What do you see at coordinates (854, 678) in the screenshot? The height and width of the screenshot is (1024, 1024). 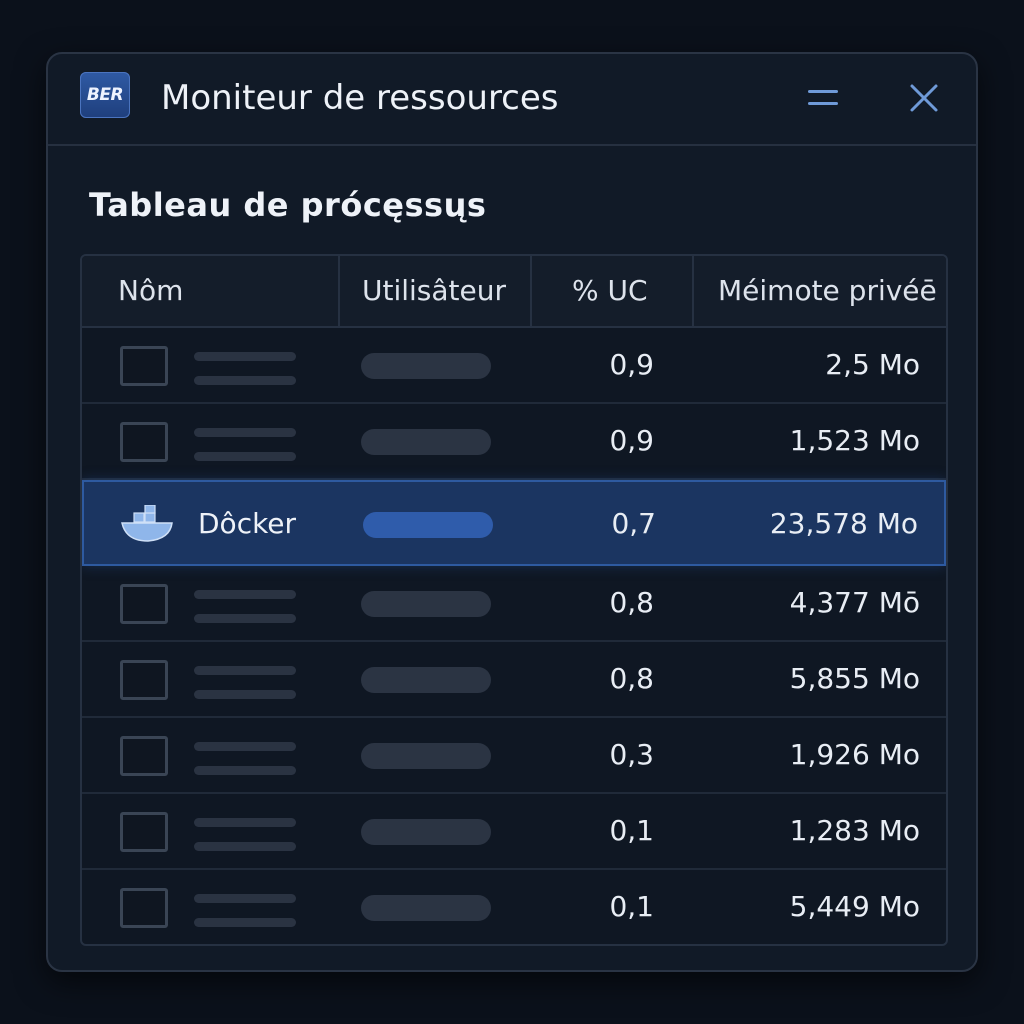 I see `private-memory-value: 5,855 Mo` at bounding box center [854, 678].